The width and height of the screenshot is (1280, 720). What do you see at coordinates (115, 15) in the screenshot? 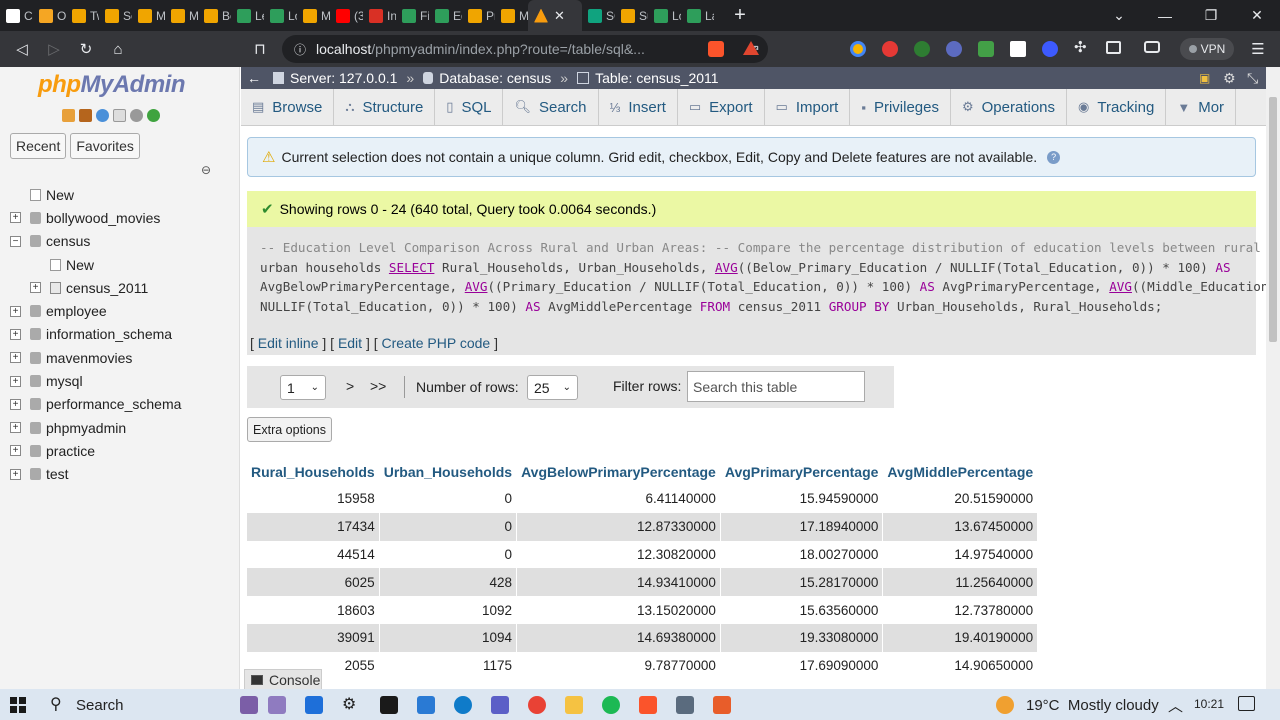
I see `browser-tab: Sc` at bounding box center [115, 15].